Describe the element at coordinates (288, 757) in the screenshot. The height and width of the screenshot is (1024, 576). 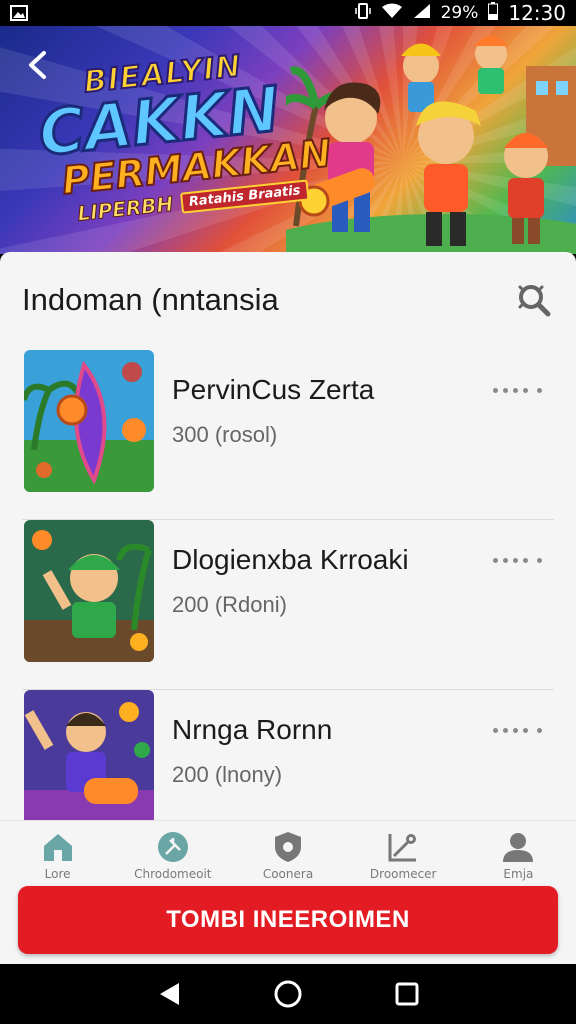
I see `list-item: Nrnga Rornn 200 (lnony)` at that location.